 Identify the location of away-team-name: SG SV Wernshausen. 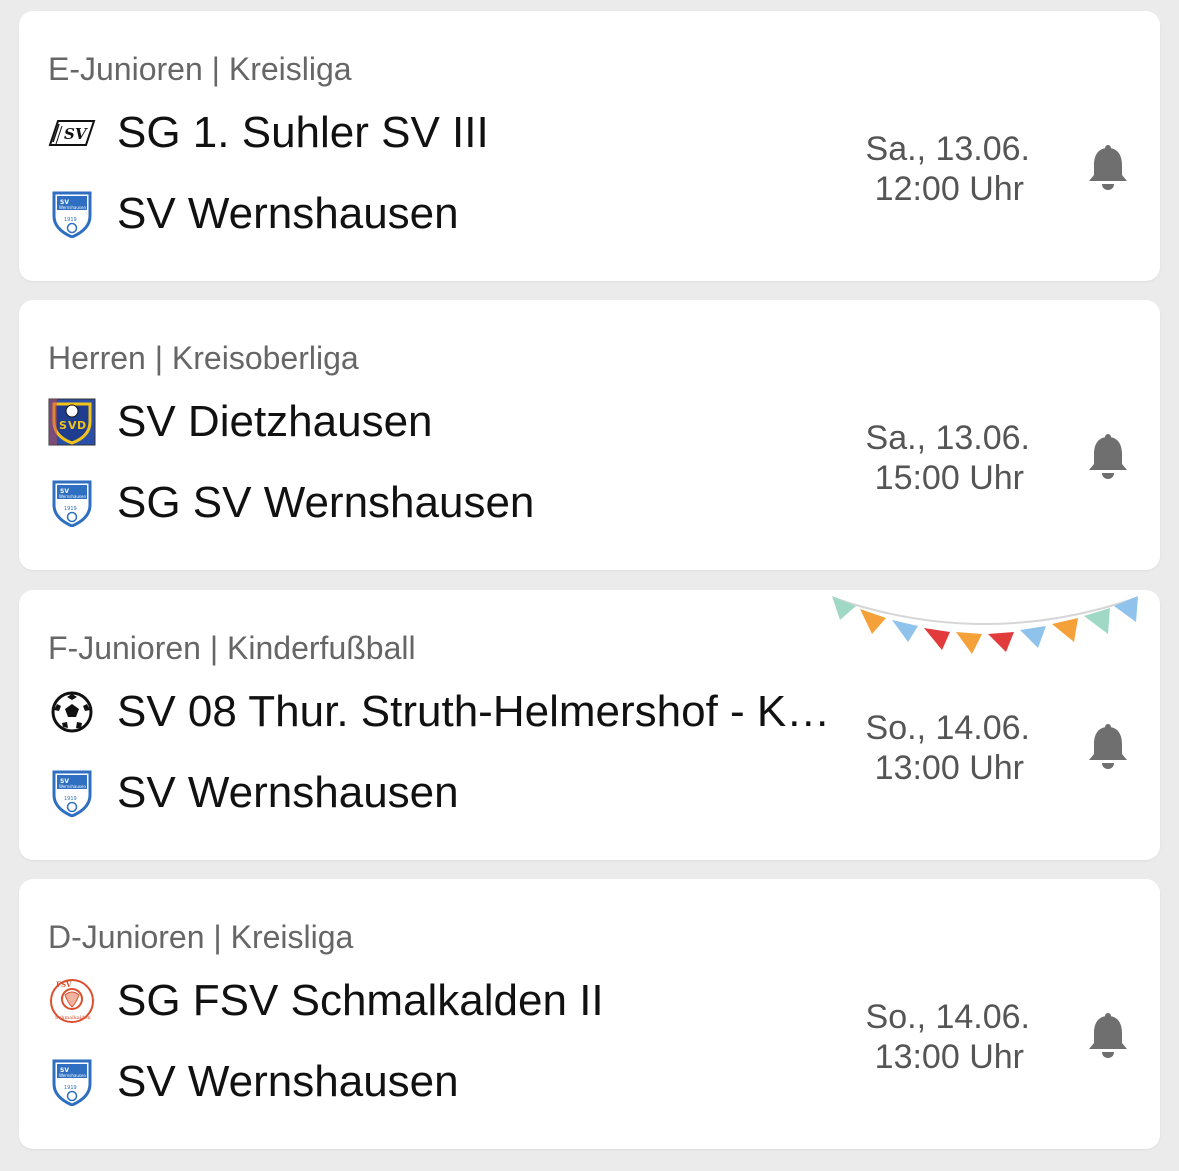
(326, 502).